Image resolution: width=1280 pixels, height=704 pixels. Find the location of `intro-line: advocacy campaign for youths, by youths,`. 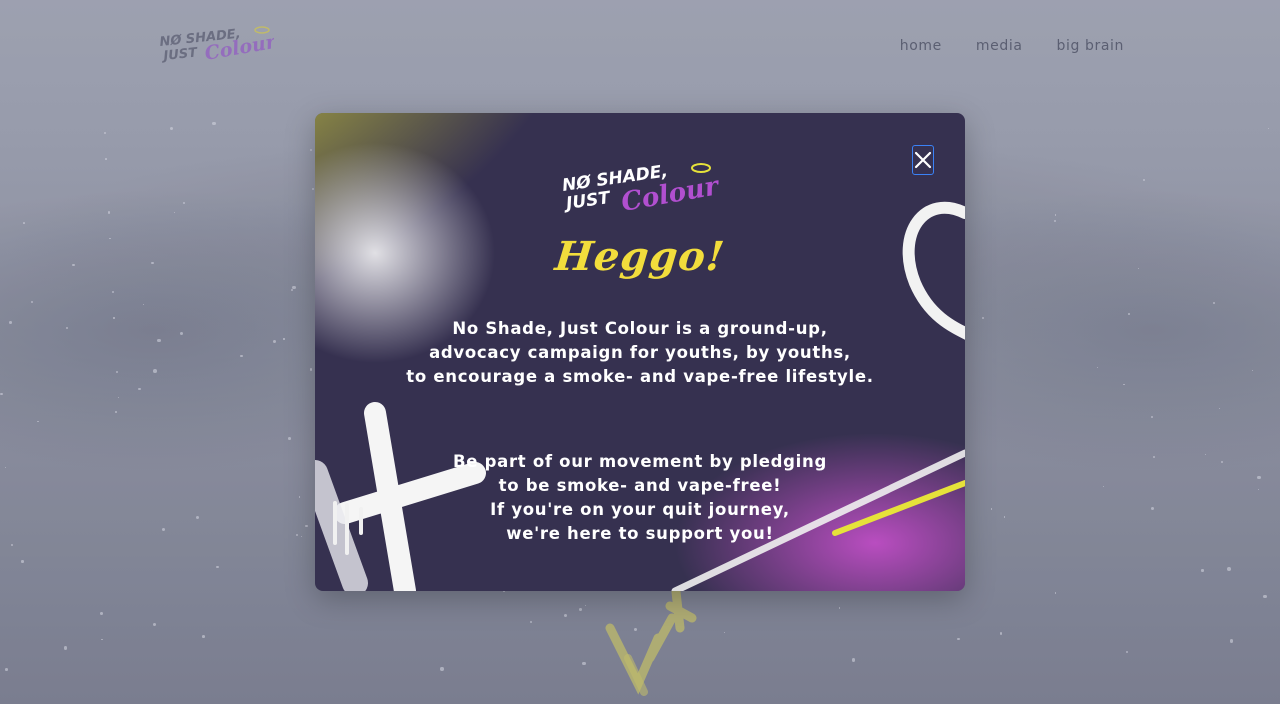

intro-line: advocacy campaign for youths, by youths, is located at coordinates (640, 352).